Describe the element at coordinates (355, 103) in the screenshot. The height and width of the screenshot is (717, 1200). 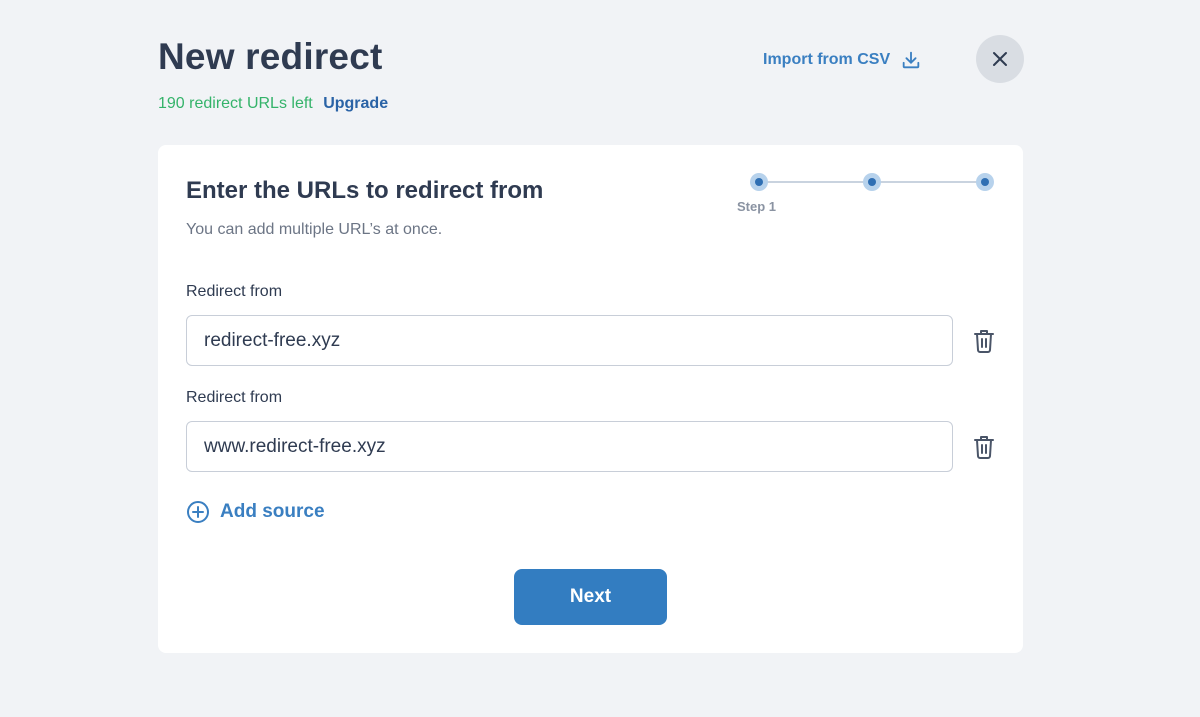
I see `upgrade-link: Upgrade` at that location.